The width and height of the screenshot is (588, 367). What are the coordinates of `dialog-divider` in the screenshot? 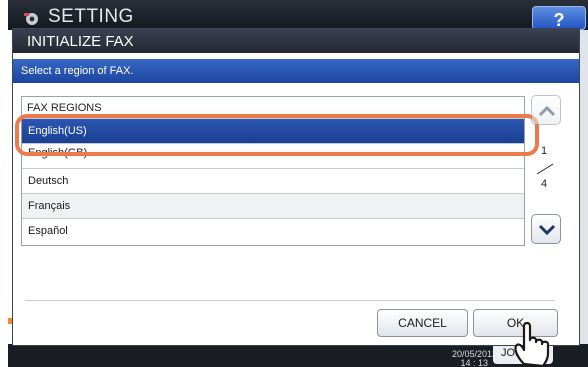 It's located at (290, 300).